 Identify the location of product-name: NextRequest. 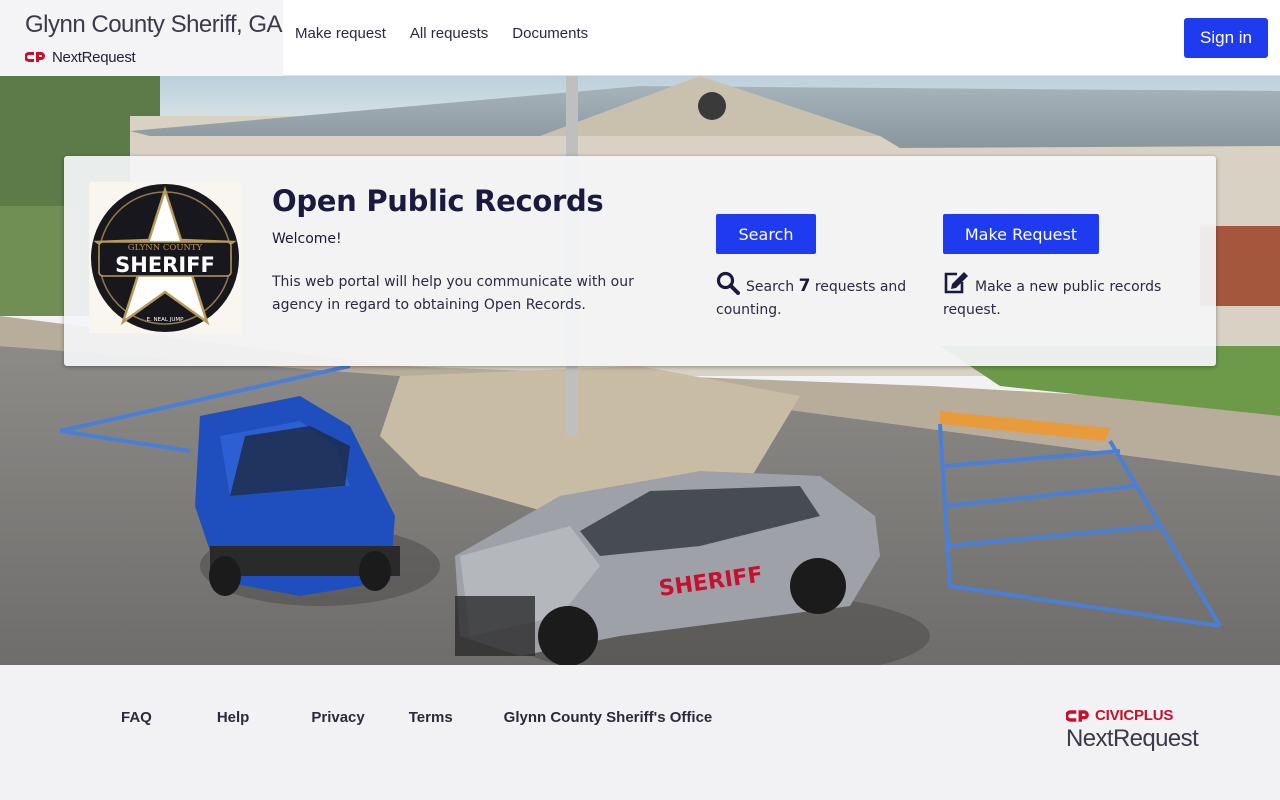
(1132, 738).